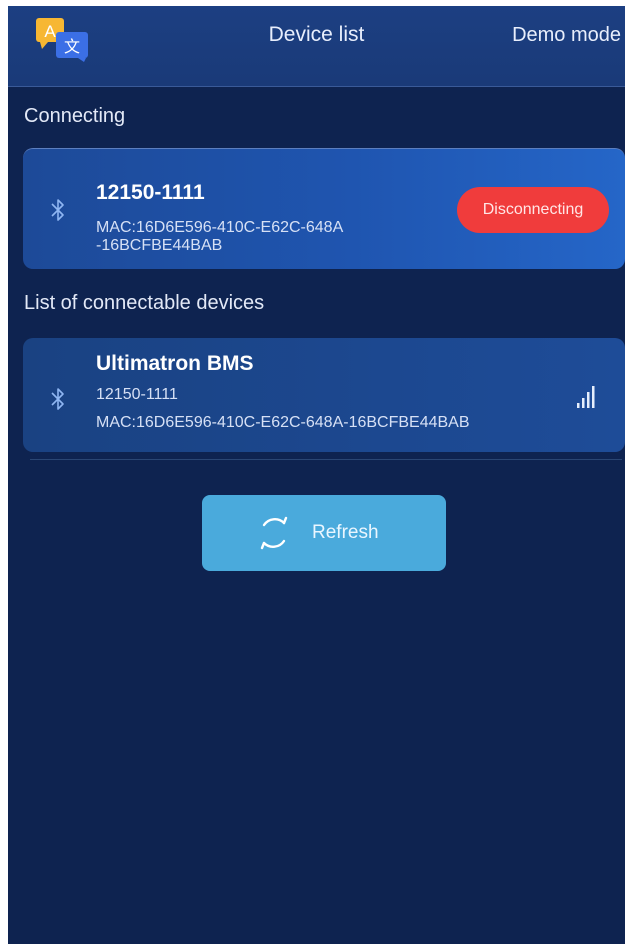 Image resolution: width=625 pixels, height=944 pixels. What do you see at coordinates (50, 31) in the screenshot?
I see `svg-text: A` at bounding box center [50, 31].